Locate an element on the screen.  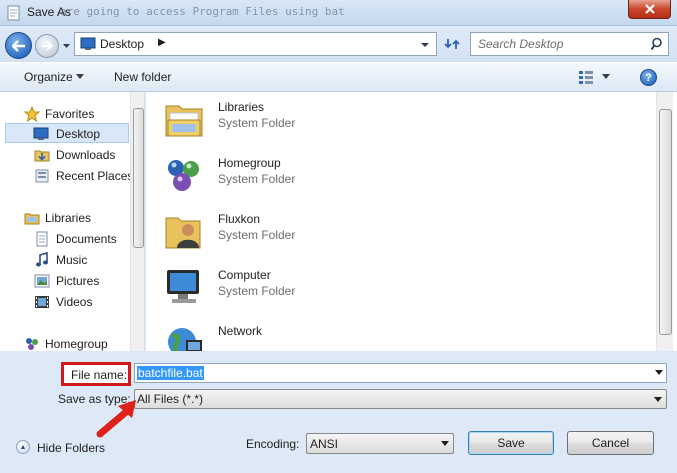
breadcrumb-desktop: Desktop is located at coordinates (122, 44).